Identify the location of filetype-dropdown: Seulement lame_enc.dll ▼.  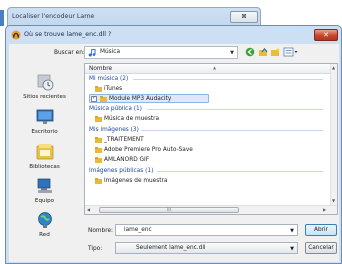
(206, 248).